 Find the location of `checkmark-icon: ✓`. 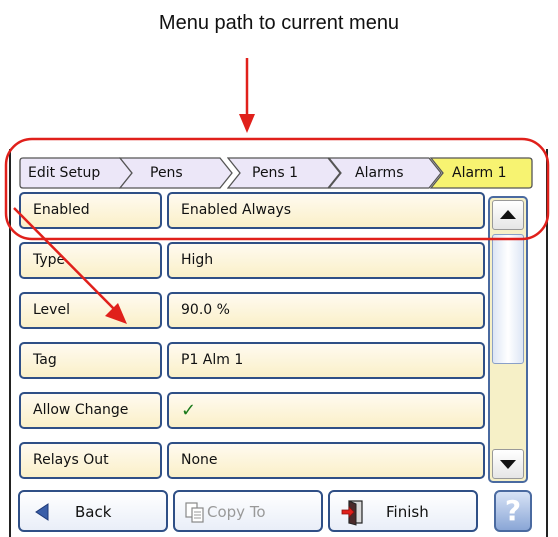

checkmark-icon: ✓ is located at coordinates (189, 410).